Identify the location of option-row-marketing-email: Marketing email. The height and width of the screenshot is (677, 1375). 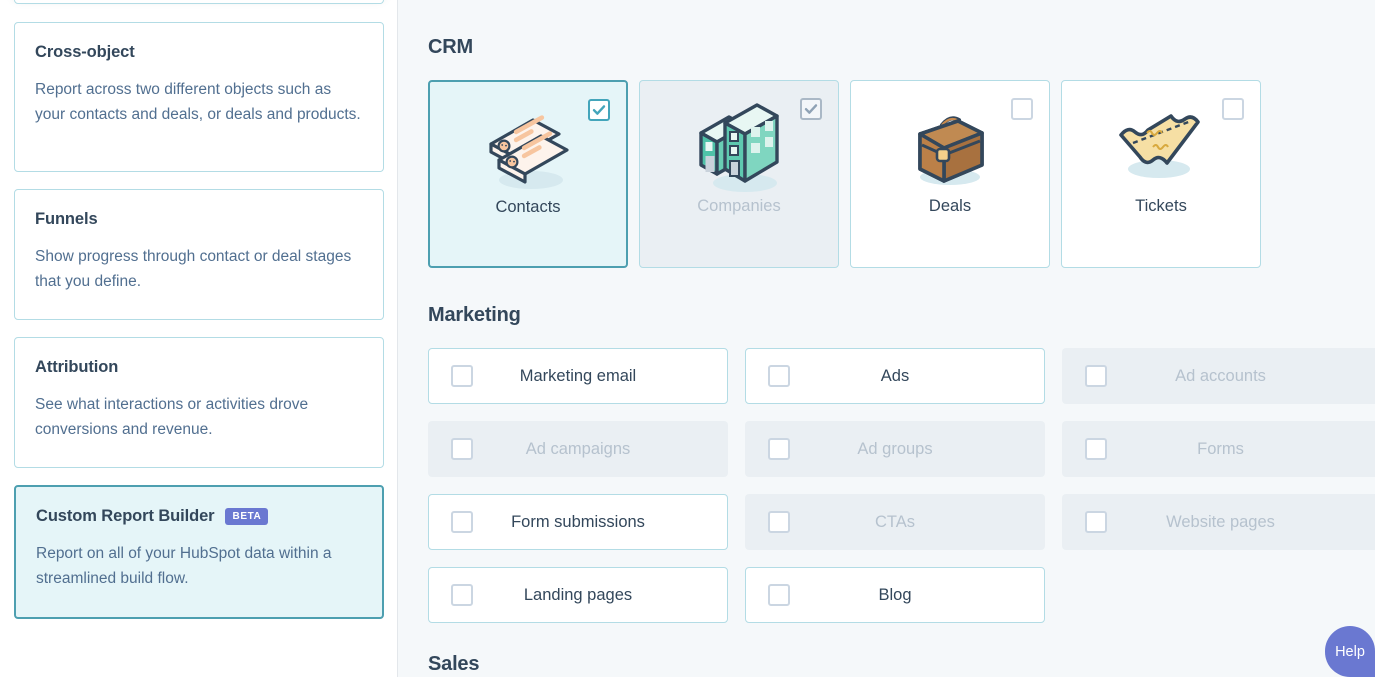
(578, 376).